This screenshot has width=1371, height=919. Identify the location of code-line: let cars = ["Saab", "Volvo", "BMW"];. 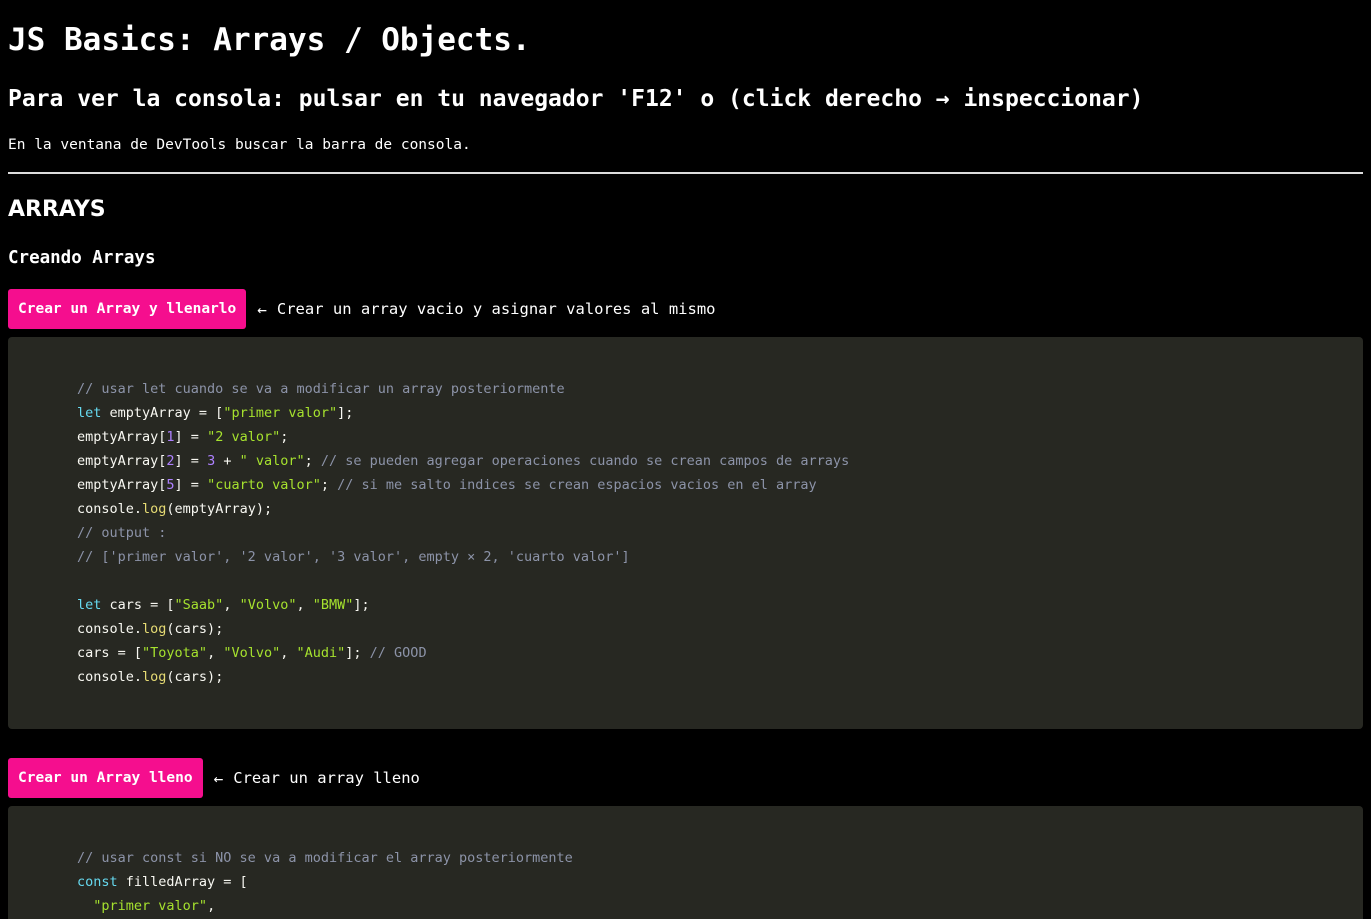
(720, 605).